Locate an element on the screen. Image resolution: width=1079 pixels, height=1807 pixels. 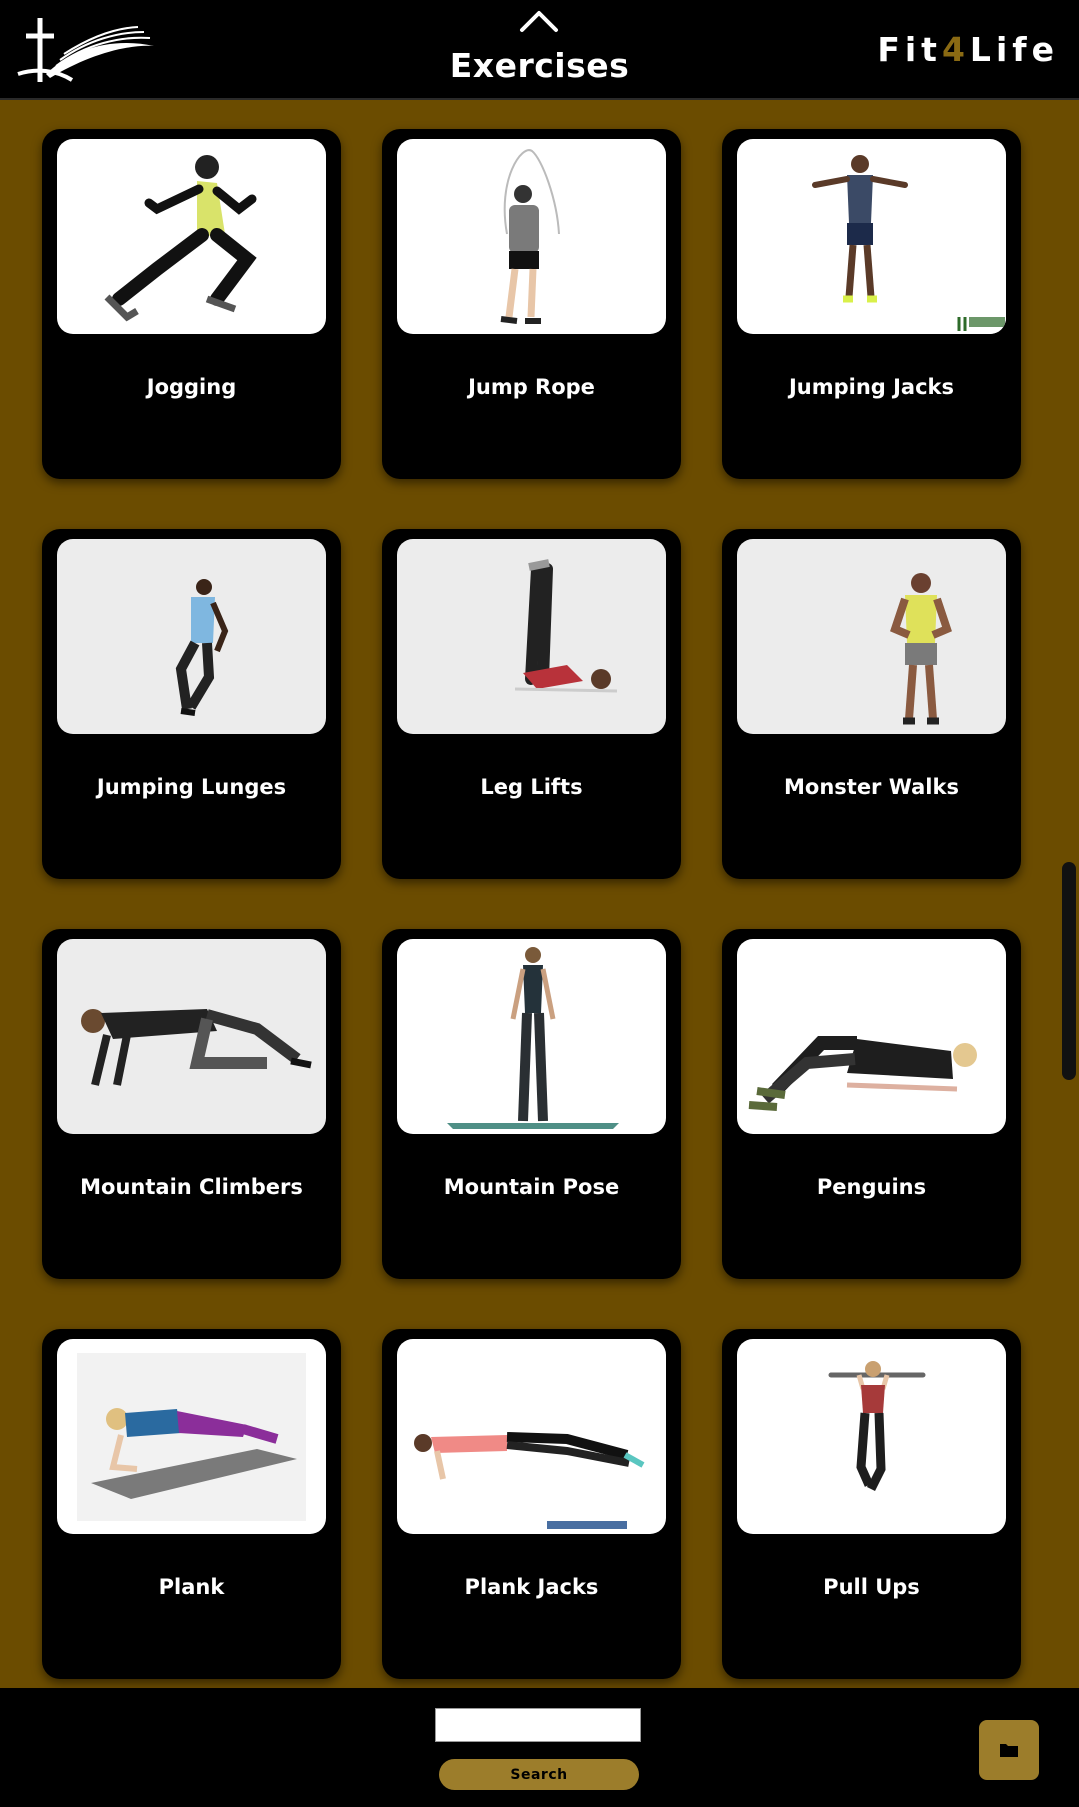
exercise-card-mountain-climbers: Mountain Climbers is located at coordinates (191, 1104).